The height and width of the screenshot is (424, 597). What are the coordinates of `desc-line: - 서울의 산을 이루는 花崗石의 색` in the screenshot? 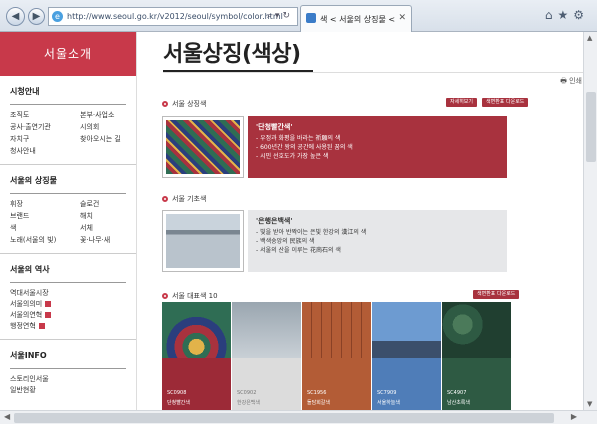 It's located at (298, 250).